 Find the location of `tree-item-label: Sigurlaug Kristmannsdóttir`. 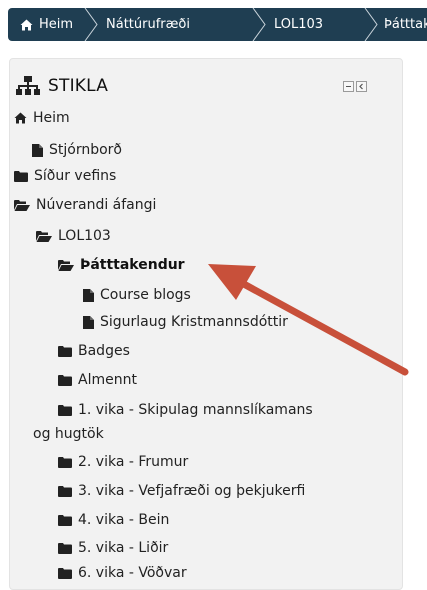

tree-item-label: Sigurlaug Kristmannsdóttir is located at coordinates (194, 322).